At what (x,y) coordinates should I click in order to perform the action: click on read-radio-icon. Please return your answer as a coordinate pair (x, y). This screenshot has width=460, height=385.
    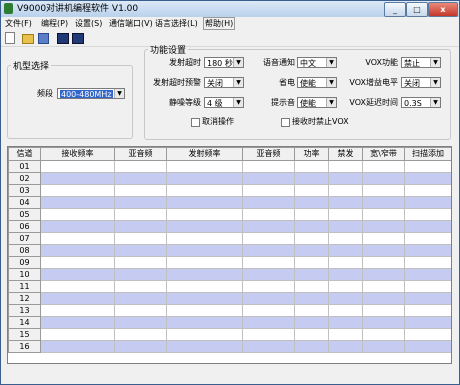
    Looking at the image, I should click on (63, 38).